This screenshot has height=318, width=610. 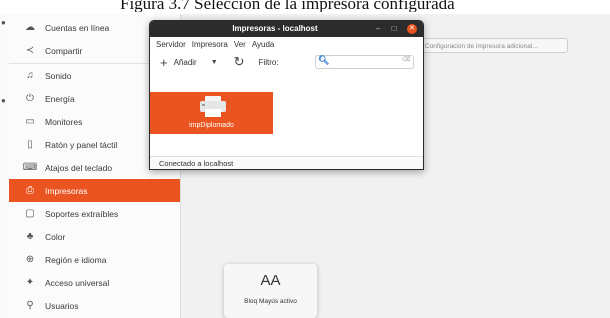 I want to click on menu-view: Ver, so click(x=240, y=44).